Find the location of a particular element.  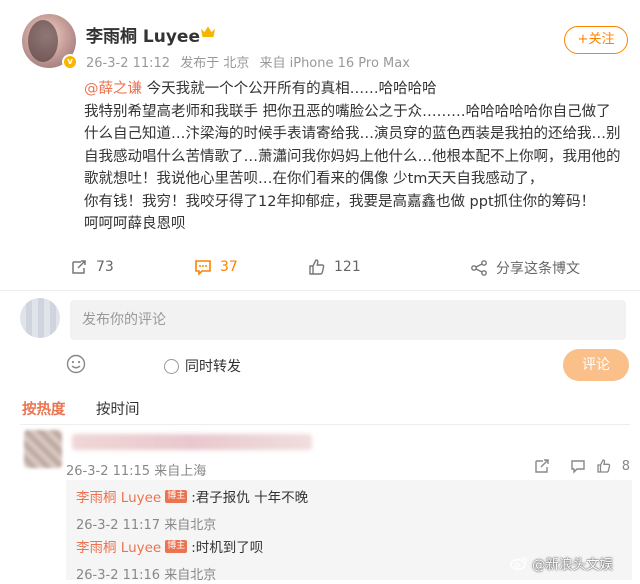

comment-meta: 26-3-2 11:15 来自上海 is located at coordinates (136, 471).